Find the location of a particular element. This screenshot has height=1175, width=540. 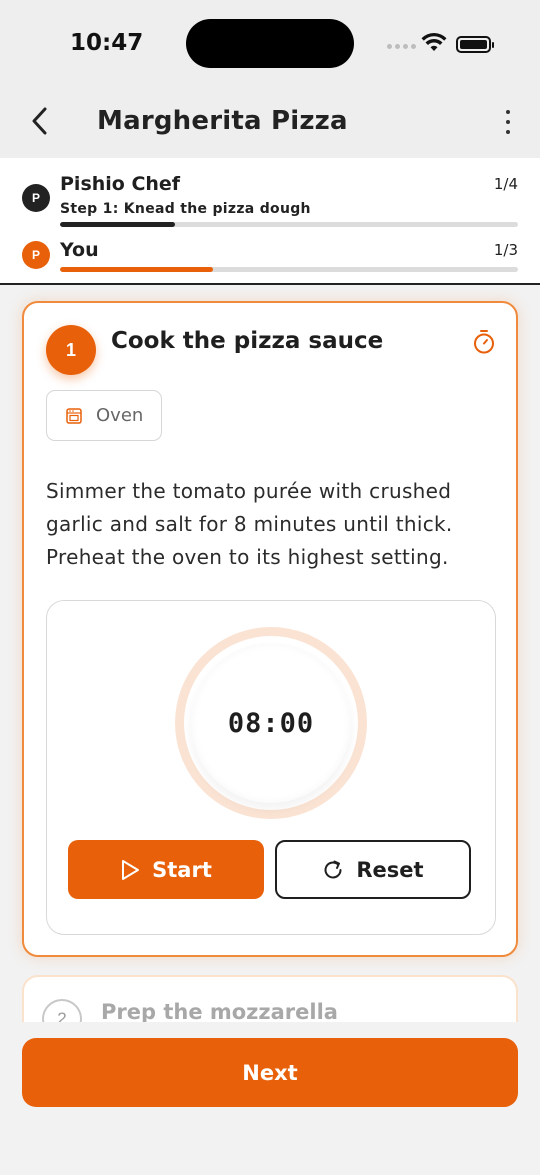

timer-display: 08:00 is located at coordinates (271, 723).